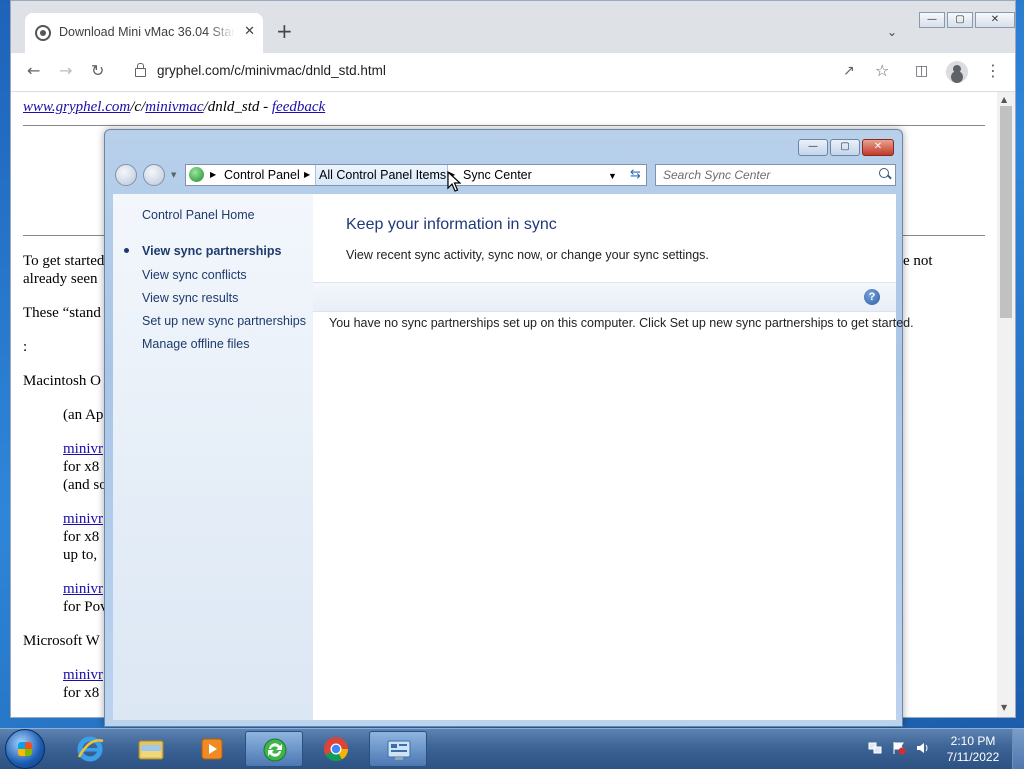 This screenshot has width=1024, height=769. I want to click on sidebar-item-view-conflicts: View sync conflicts, so click(194, 275).